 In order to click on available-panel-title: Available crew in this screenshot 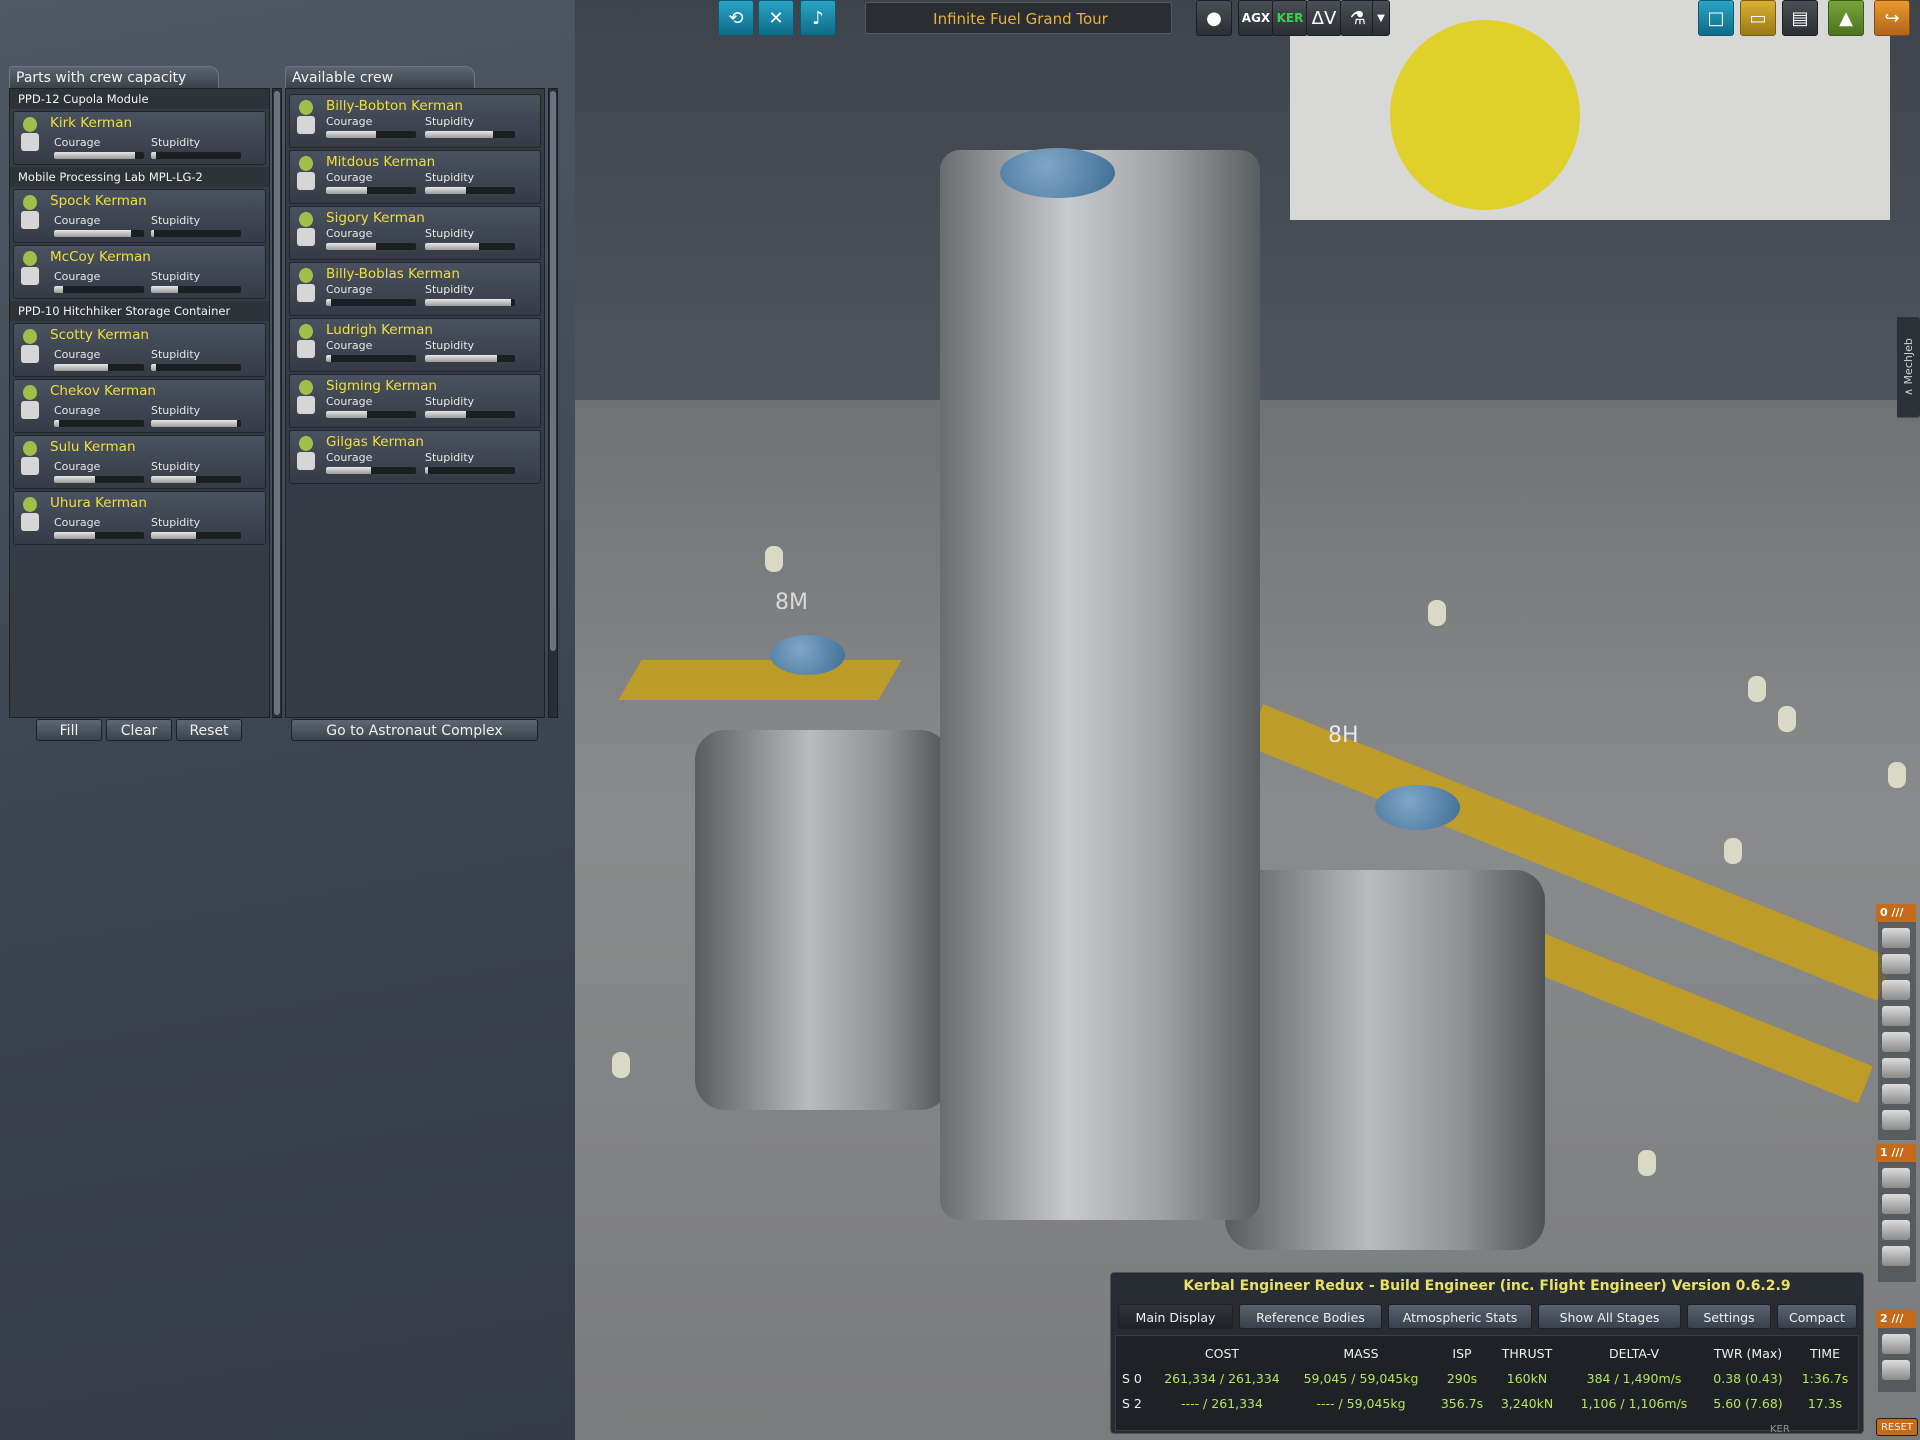, I will do `click(380, 77)`.